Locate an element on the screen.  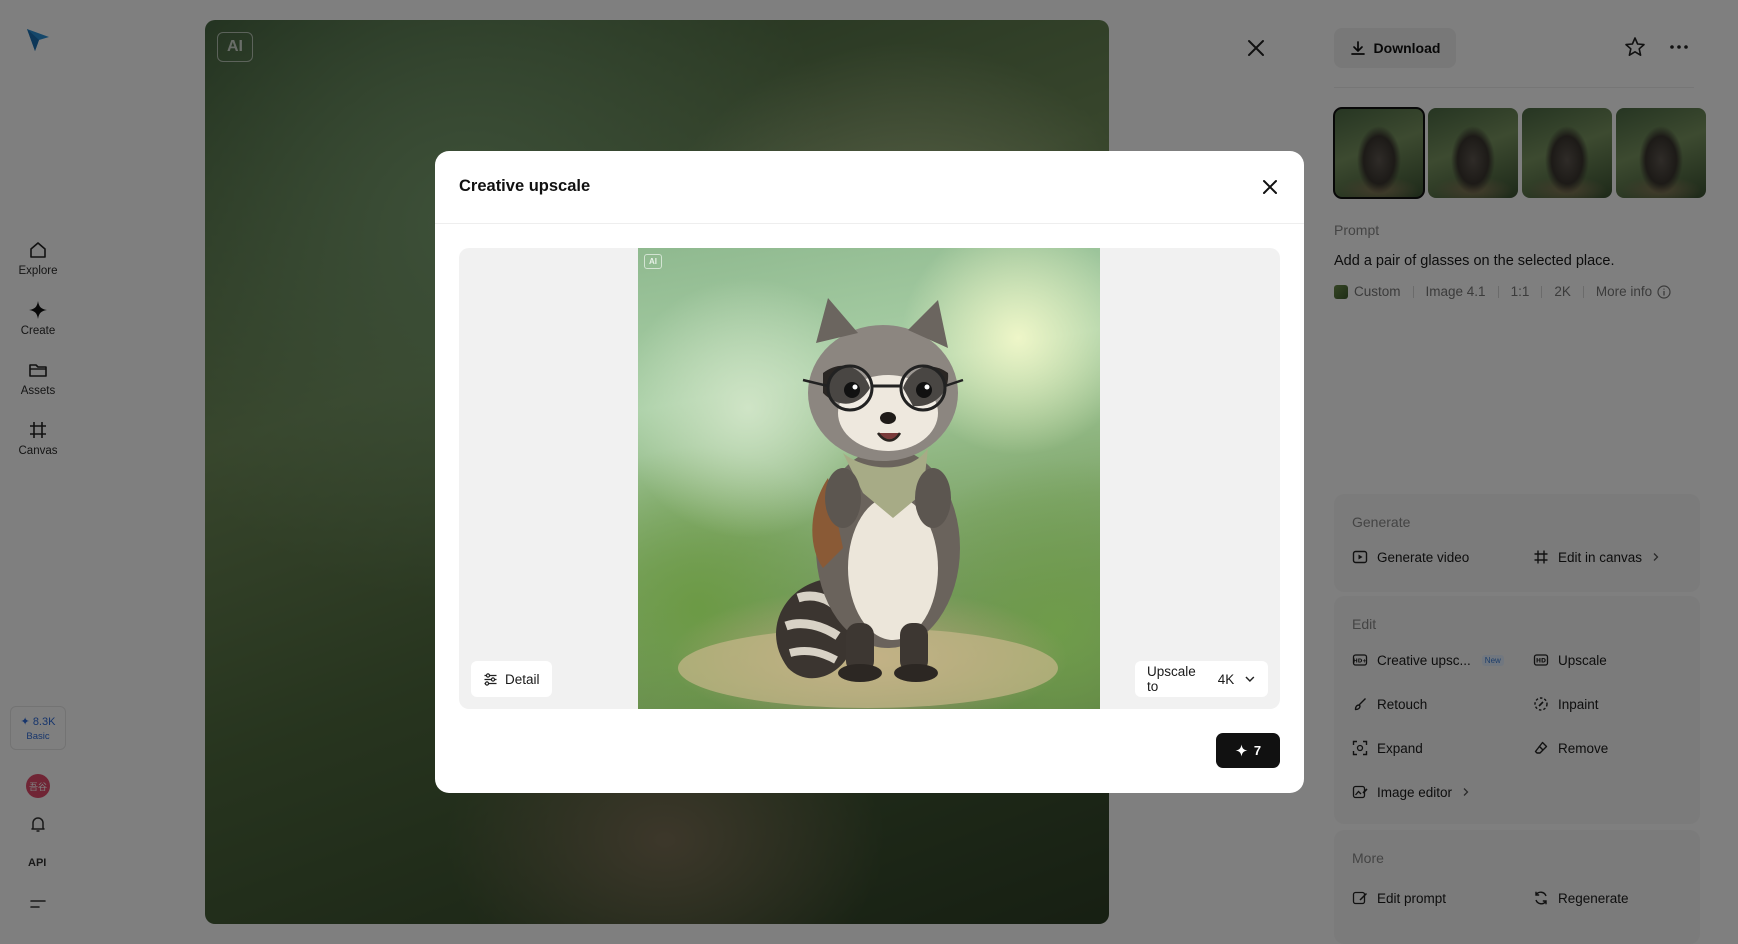
sliders-icon is located at coordinates (490, 679).